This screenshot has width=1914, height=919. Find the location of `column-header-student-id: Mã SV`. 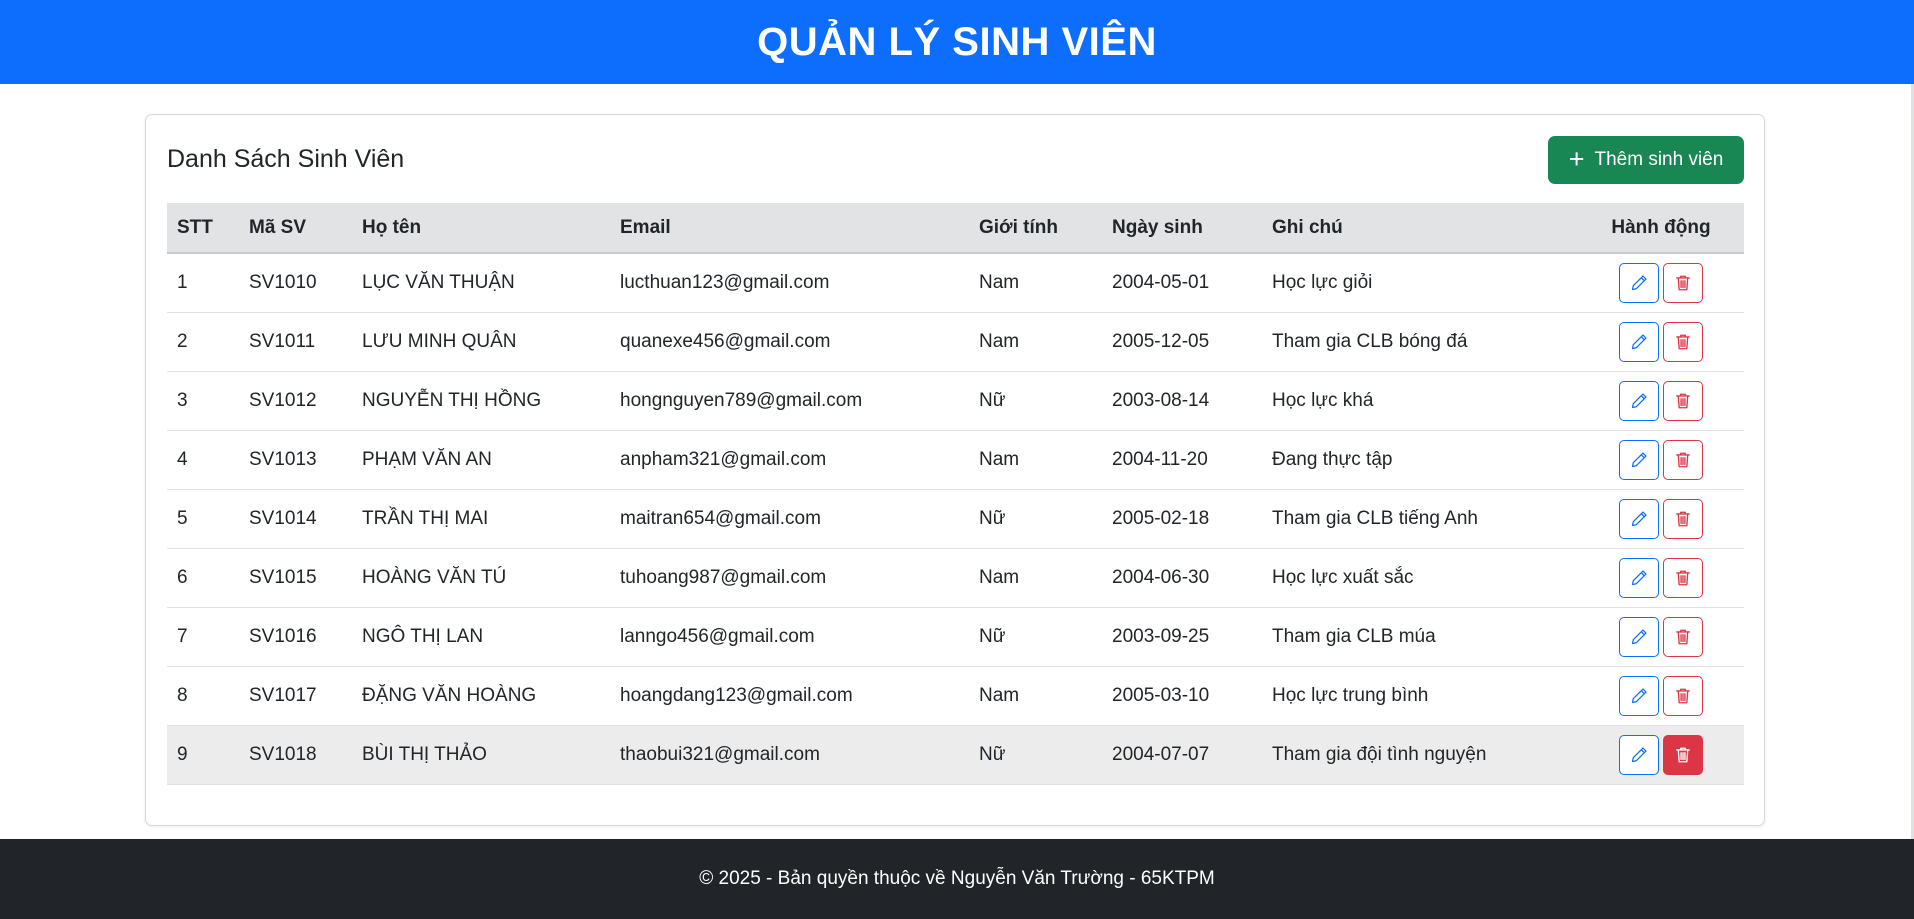

column-header-student-id: Mã SV is located at coordinates (295, 228).